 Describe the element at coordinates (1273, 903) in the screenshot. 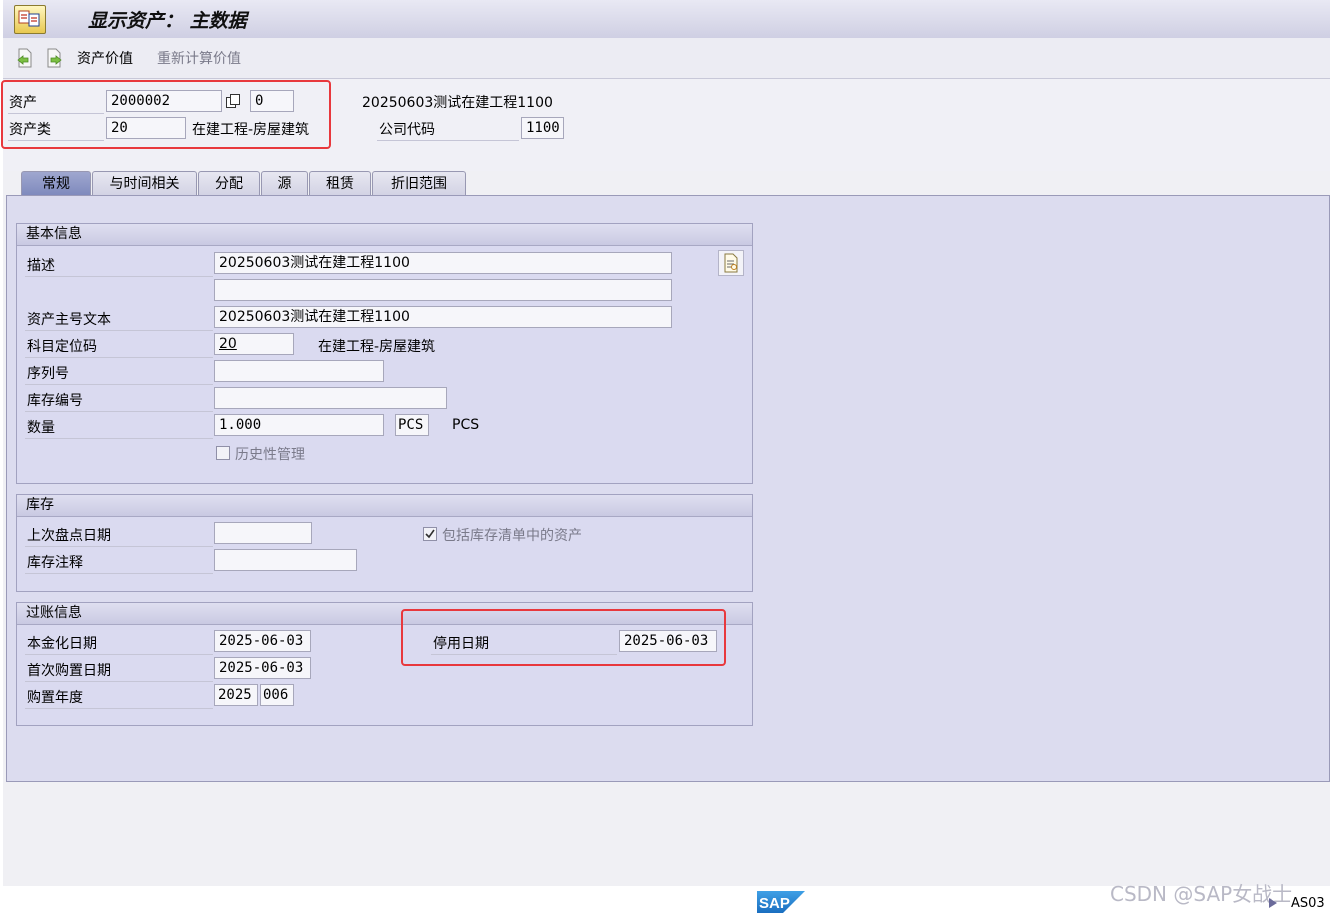

I see `play-triangle-icon` at that location.